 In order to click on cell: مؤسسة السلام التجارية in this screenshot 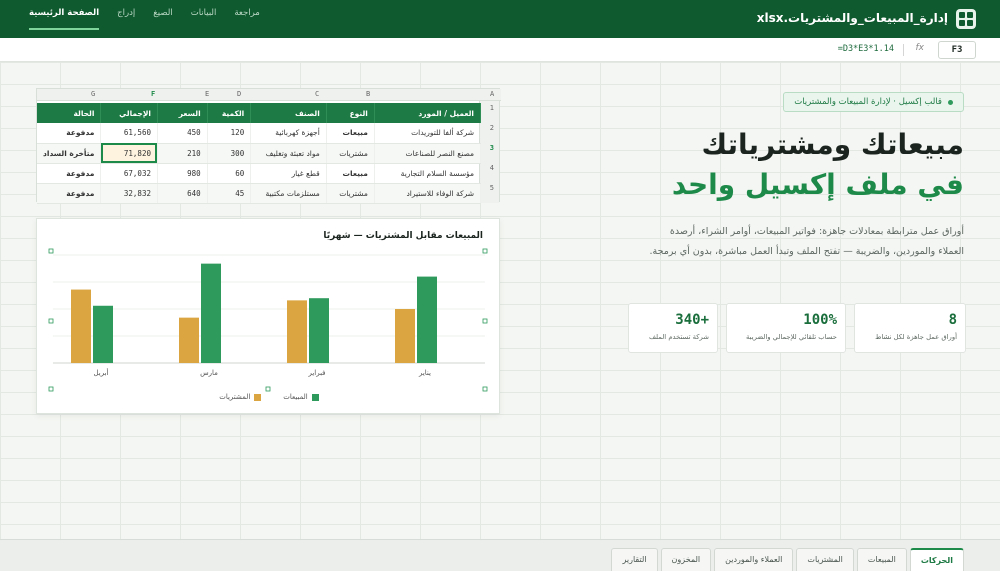, I will do `click(428, 173)`.